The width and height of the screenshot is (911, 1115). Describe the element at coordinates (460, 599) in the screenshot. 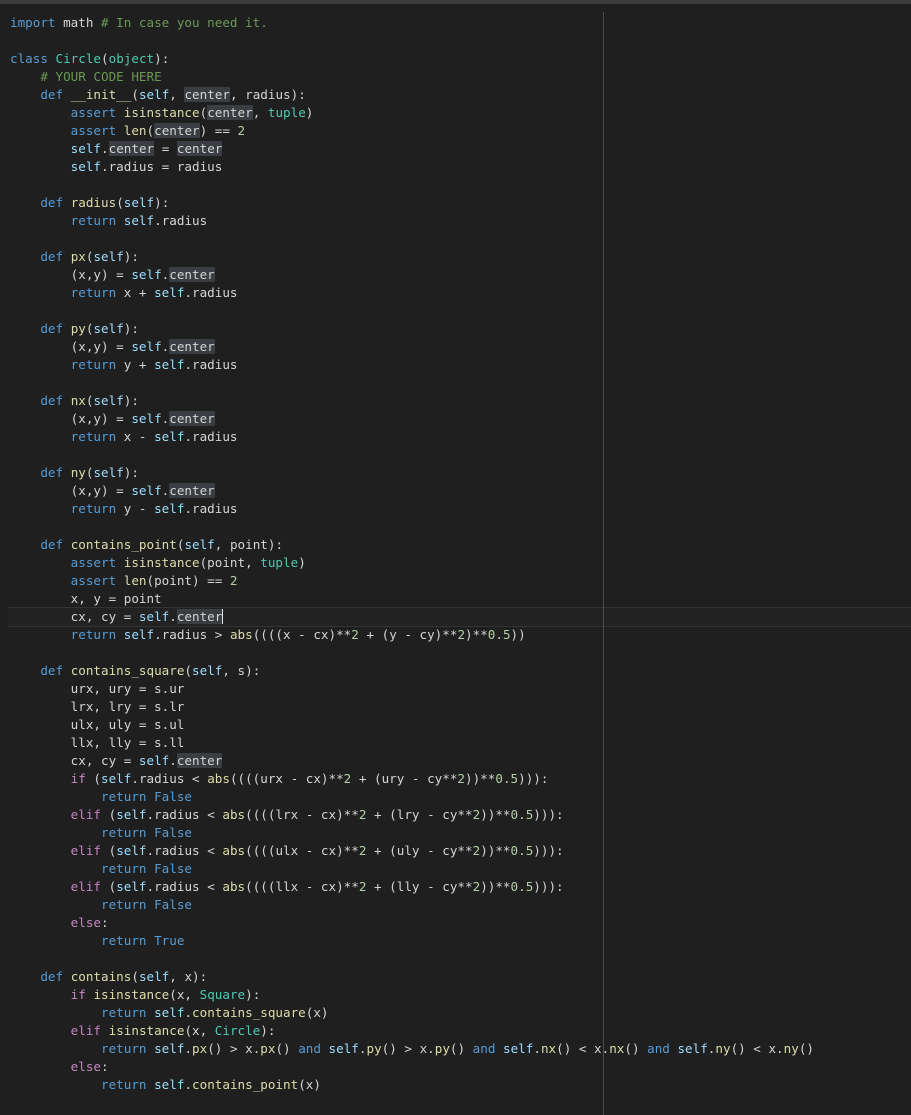

I see `code-line: x, y = point` at that location.